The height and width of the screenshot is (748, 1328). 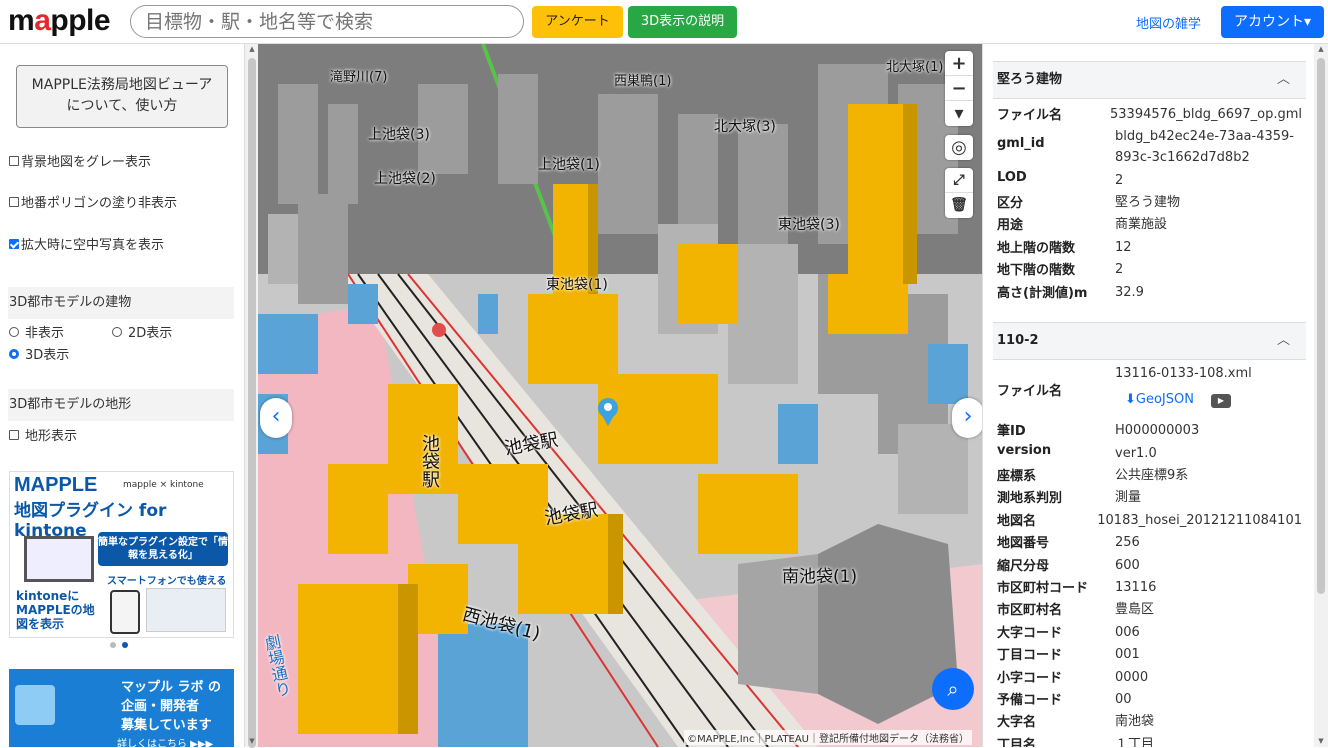 What do you see at coordinates (1132, 677) in the screenshot?
I see `attr-value: 0000` at bounding box center [1132, 677].